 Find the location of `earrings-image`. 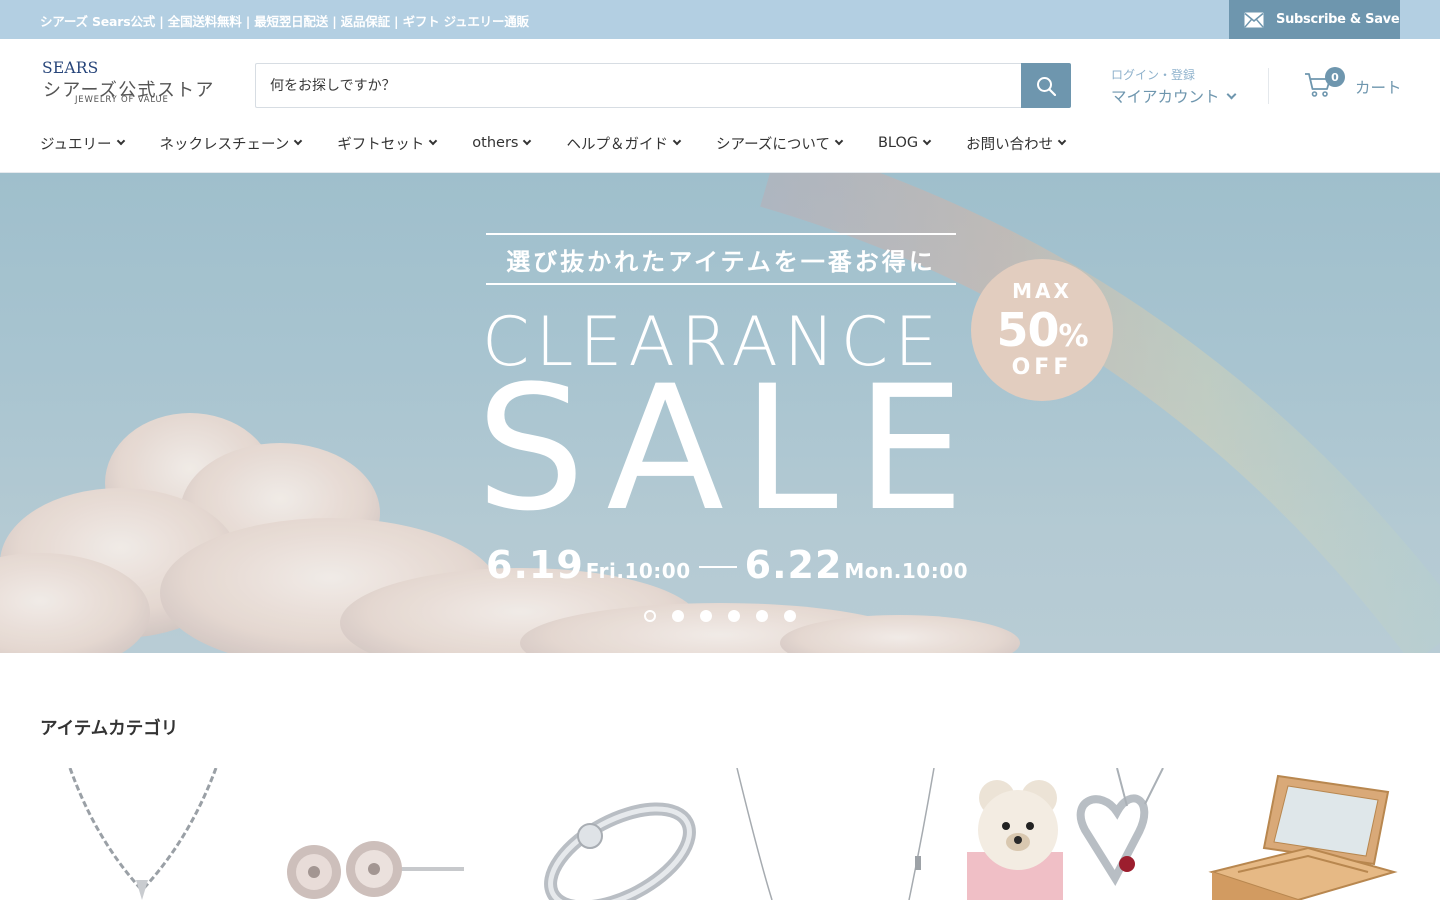

earrings-image is located at coordinates (375, 870).